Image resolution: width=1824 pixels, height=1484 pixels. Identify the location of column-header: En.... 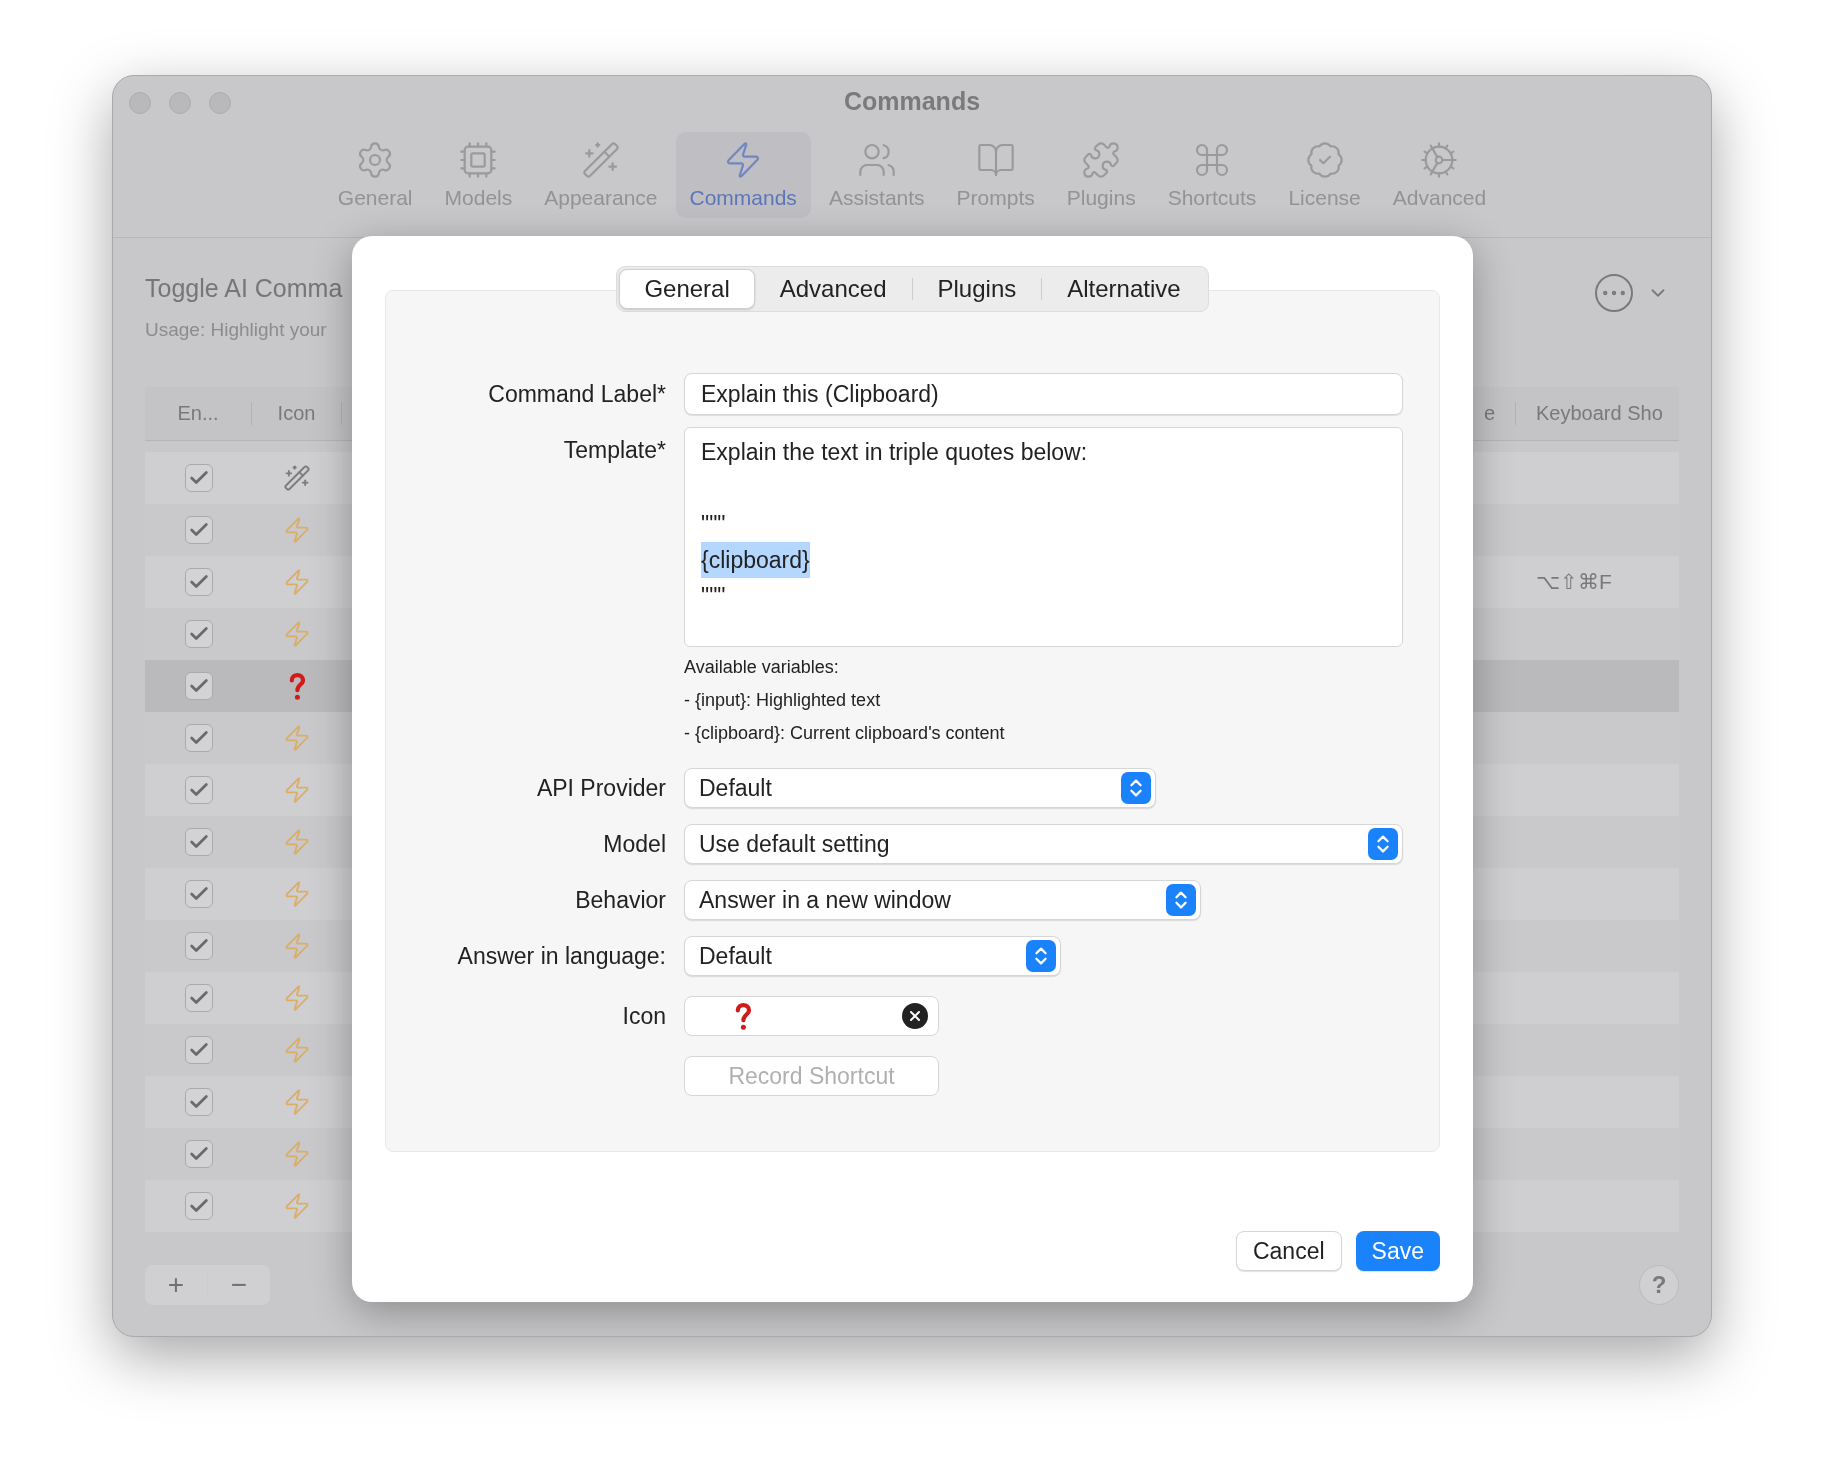
(198, 413).